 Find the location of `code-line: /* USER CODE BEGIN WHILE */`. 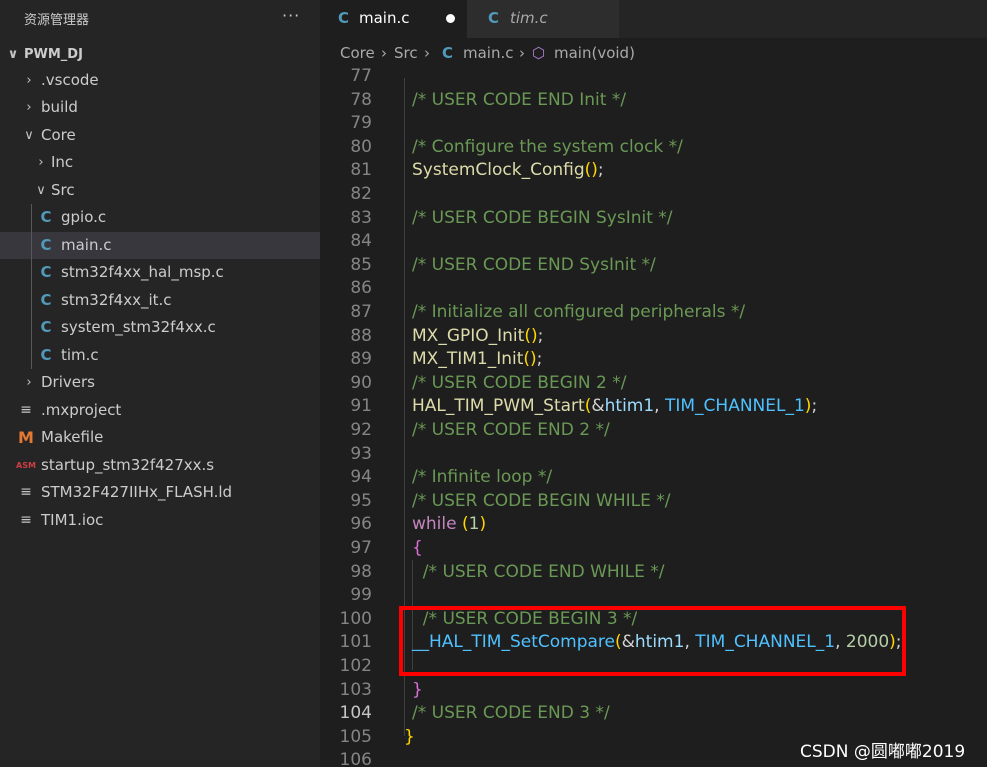

code-line: /* USER CODE BEGIN WHILE */ is located at coordinates (541, 501).